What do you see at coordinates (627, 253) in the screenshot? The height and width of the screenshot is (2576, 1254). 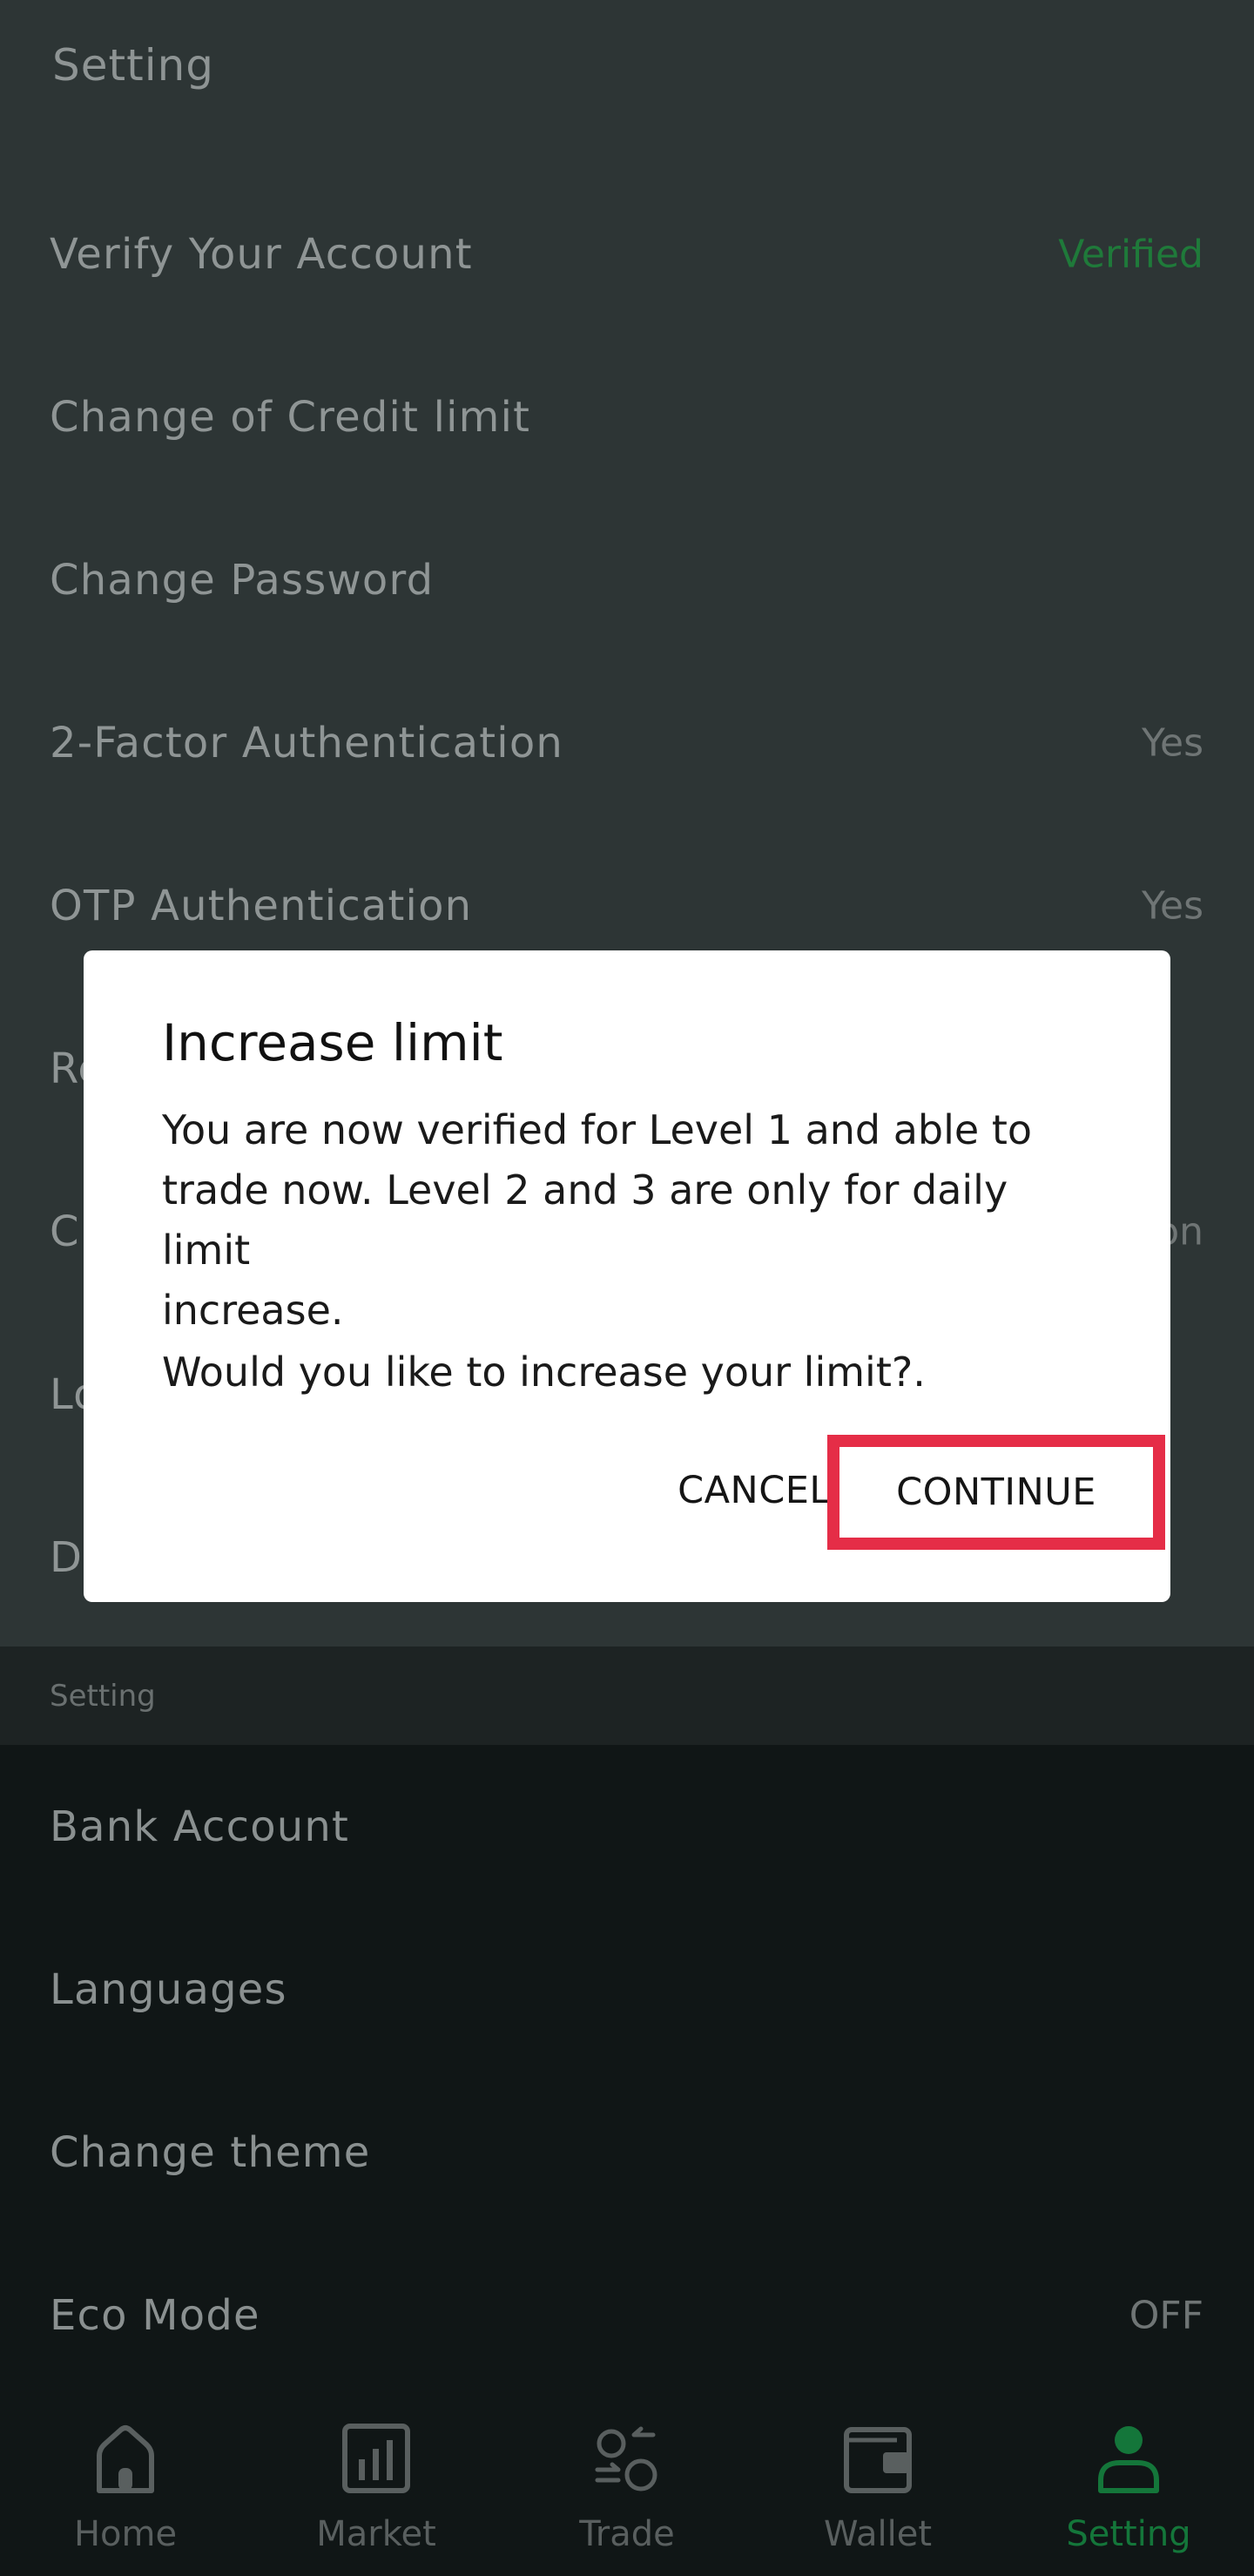 I see `settings-row-verify-account: Verify Your Account Verified` at bounding box center [627, 253].